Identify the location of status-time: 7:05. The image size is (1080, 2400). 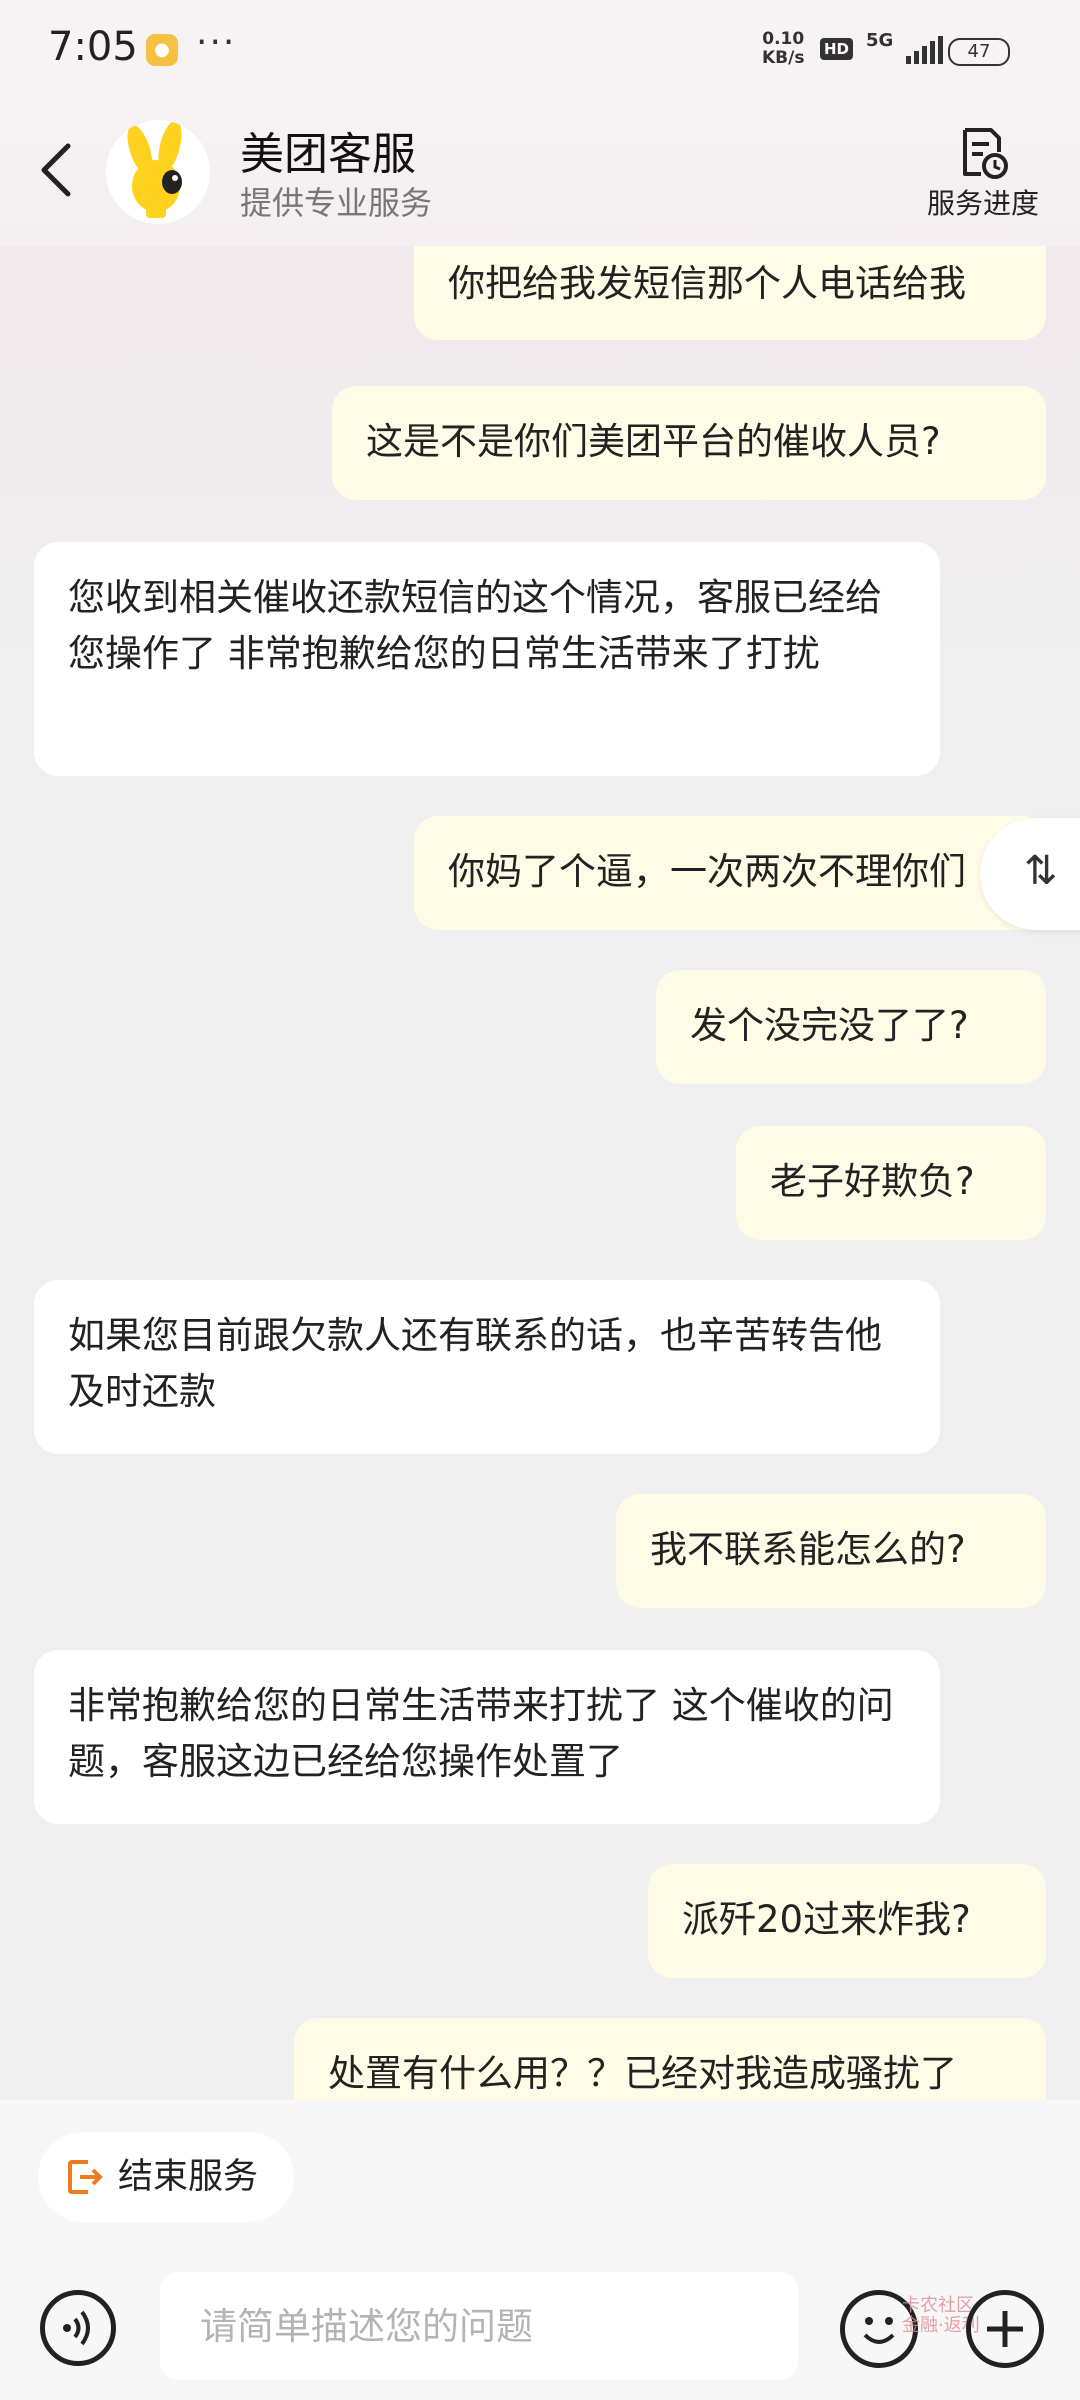
(93, 47).